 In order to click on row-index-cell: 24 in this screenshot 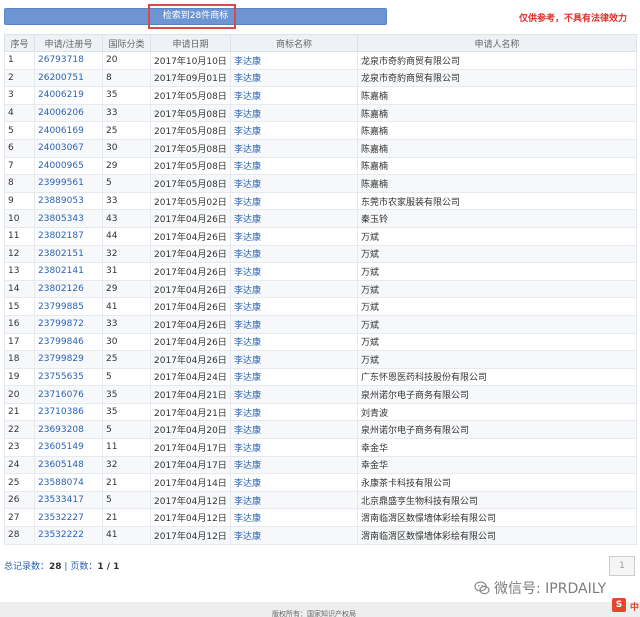, I will do `click(19, 465)`.